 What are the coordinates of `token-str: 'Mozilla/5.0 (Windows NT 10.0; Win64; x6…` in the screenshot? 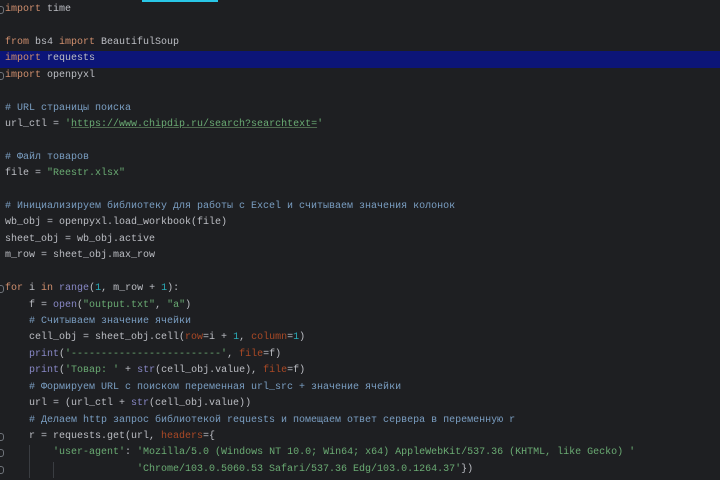 It's located at (386, 453).